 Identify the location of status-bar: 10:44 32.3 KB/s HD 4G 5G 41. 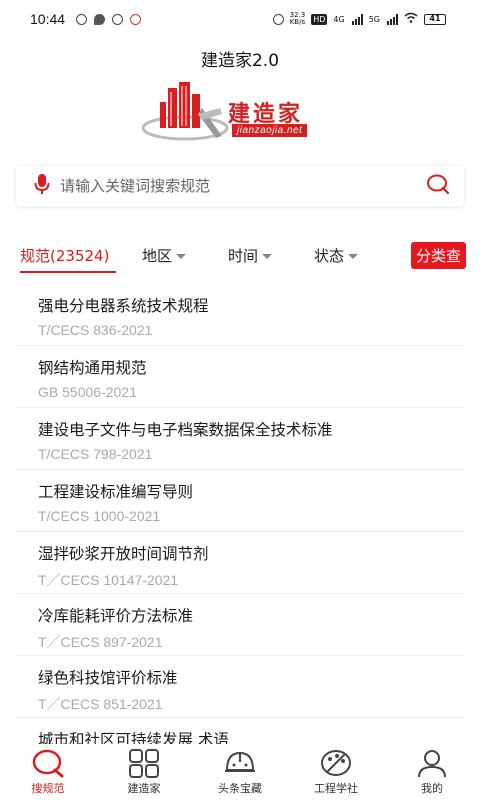
(240, 19).